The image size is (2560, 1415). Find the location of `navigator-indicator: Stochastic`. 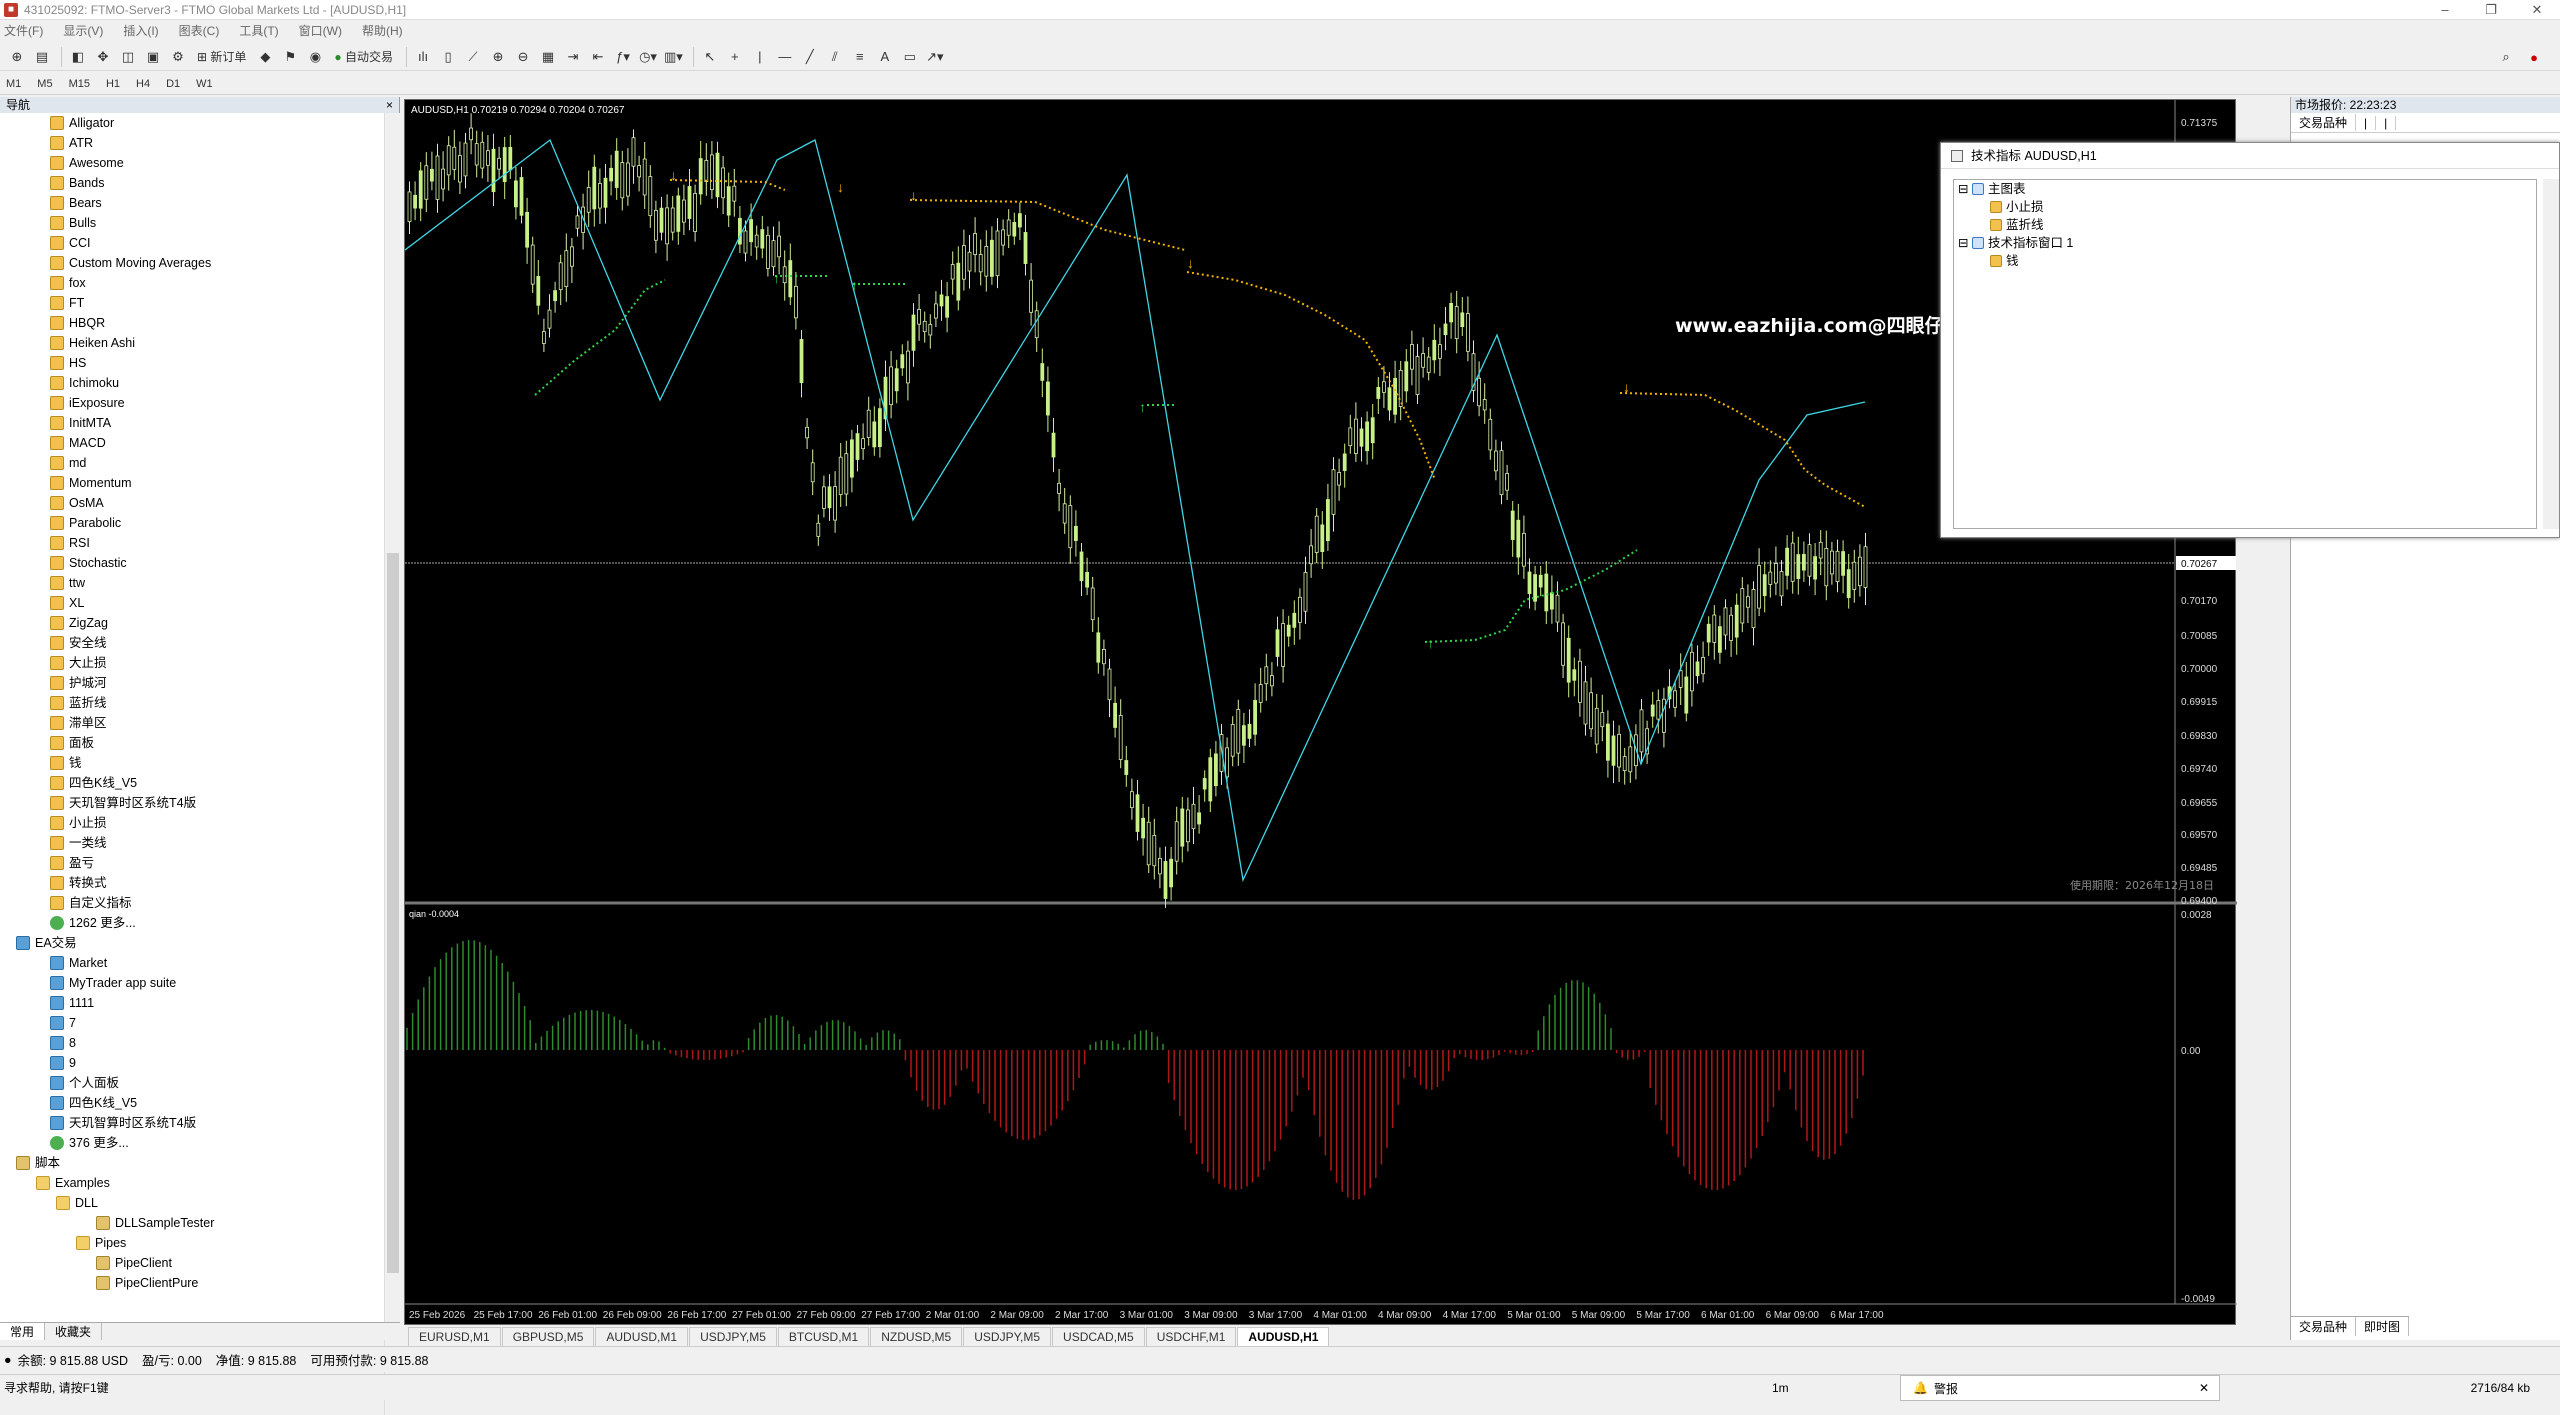

navigator-indicator: Stochastic is located at coordinates (192, 563).